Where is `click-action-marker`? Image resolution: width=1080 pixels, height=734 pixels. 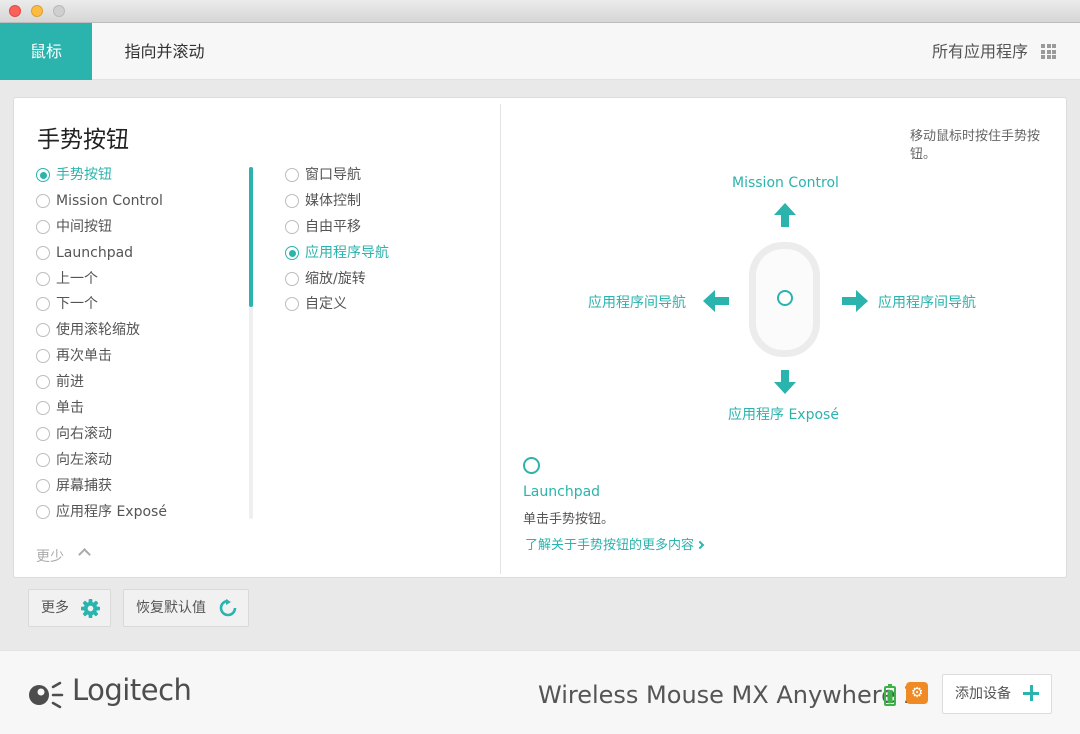
click-action-marker is located at coordinates (531, 465).